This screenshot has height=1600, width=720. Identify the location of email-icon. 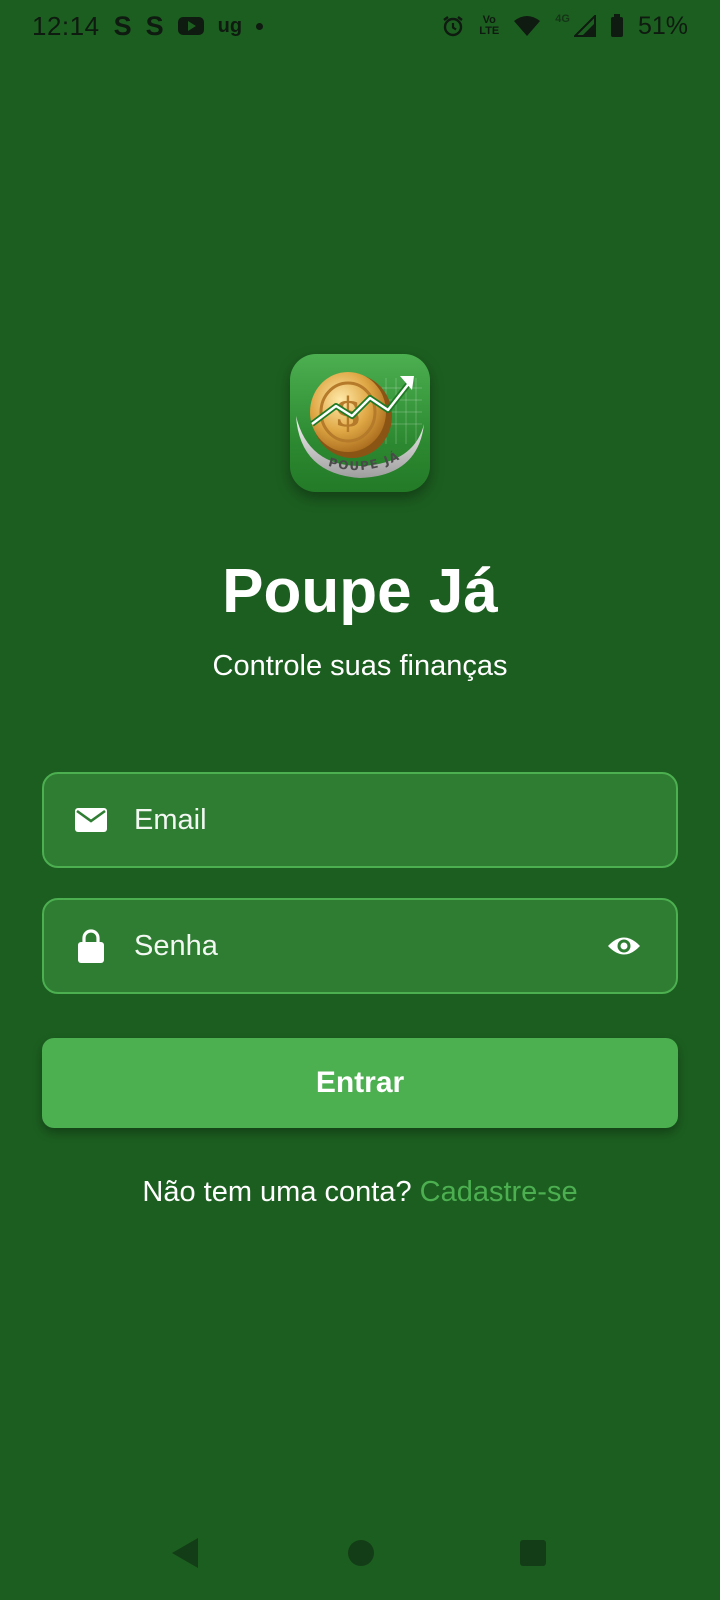
(91, 820).